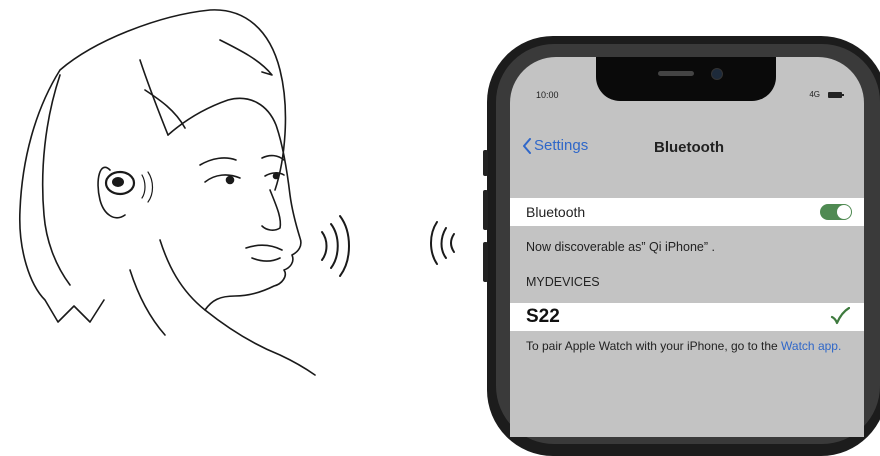  I want to click on speaker-grille, so click(676, 73).